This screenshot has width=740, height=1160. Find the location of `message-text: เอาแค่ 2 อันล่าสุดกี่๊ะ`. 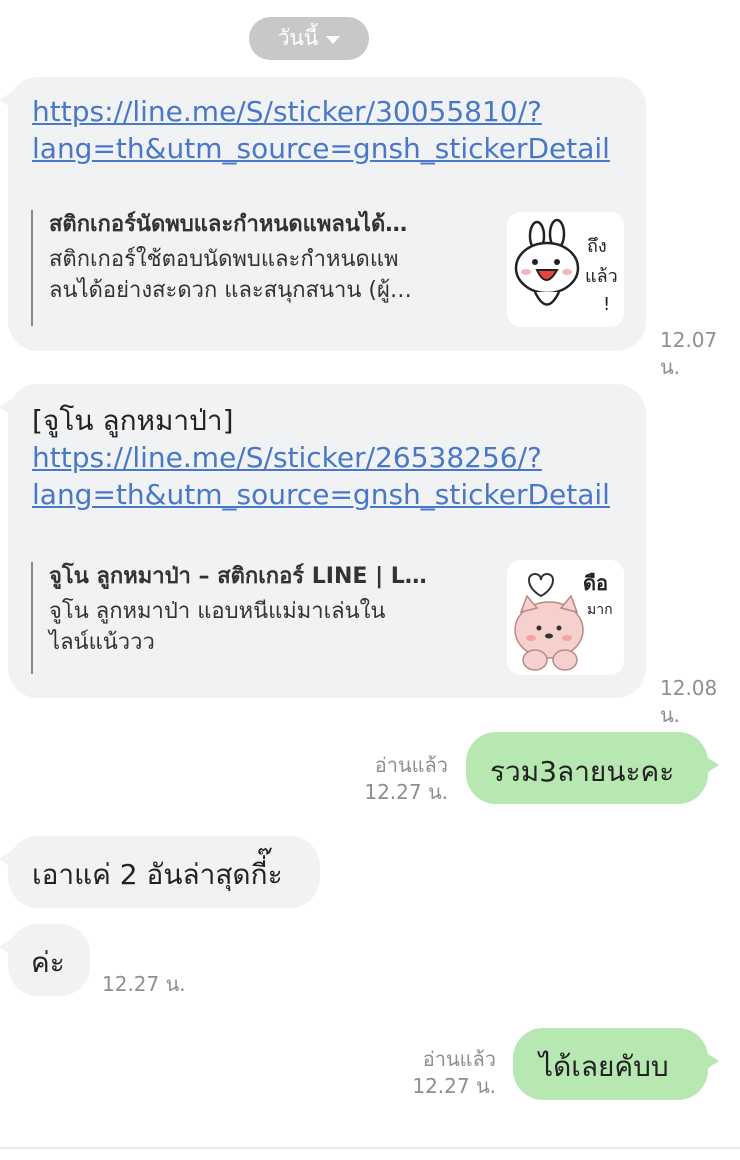

message-text: เอาแค่ 2 อันล่าสุดกี่๊ะ is located at coordinates (157, 874).